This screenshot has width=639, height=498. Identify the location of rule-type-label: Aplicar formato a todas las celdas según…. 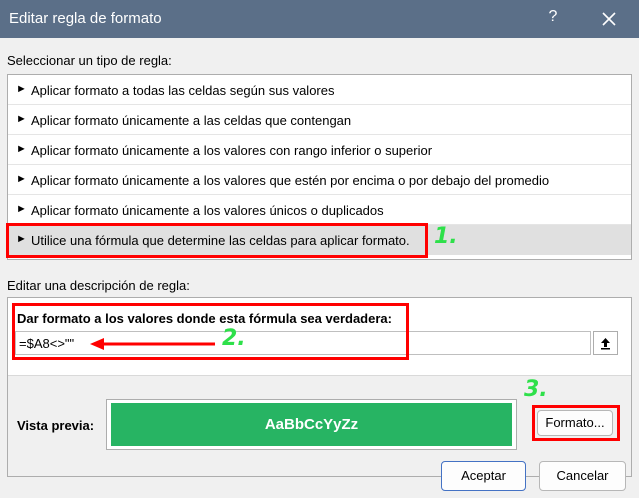
(183, 90).